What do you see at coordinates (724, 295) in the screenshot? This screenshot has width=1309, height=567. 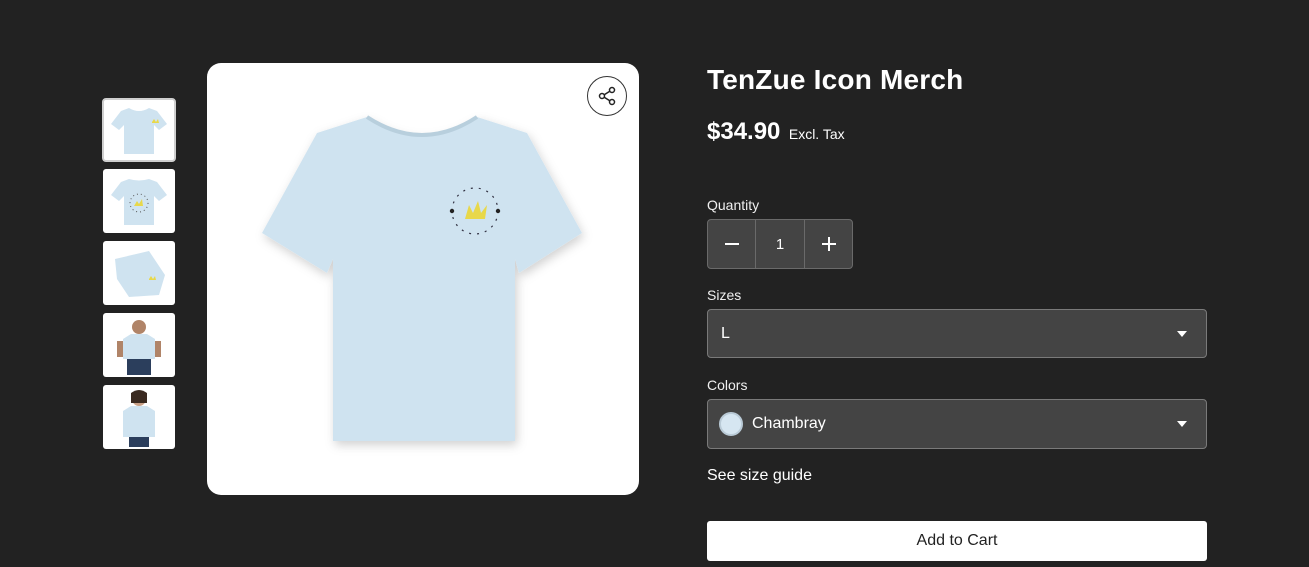 I see `sizes-label: Sizes` at bounding box center [724, 295].